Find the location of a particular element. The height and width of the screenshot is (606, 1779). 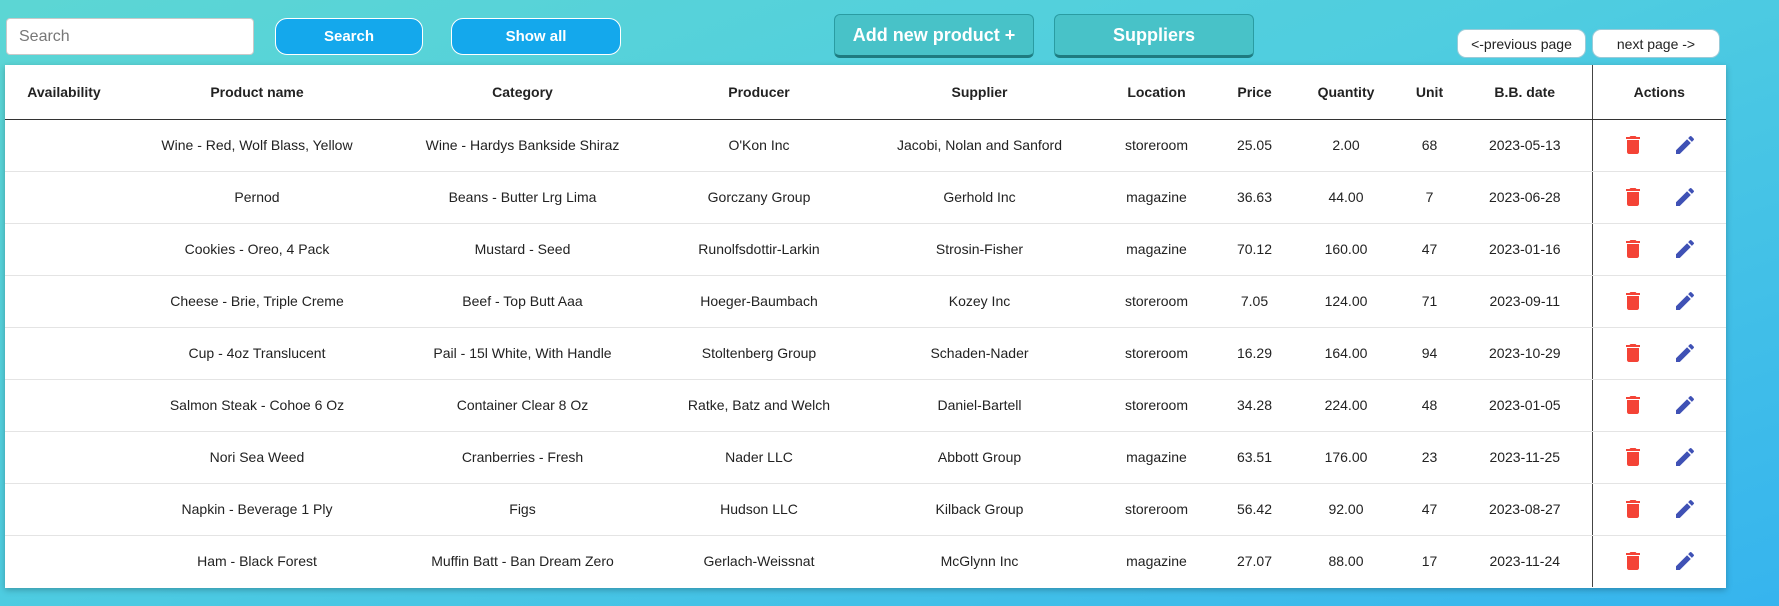

quantity-cell: 88.00 is located at coordinates (1346, 561).